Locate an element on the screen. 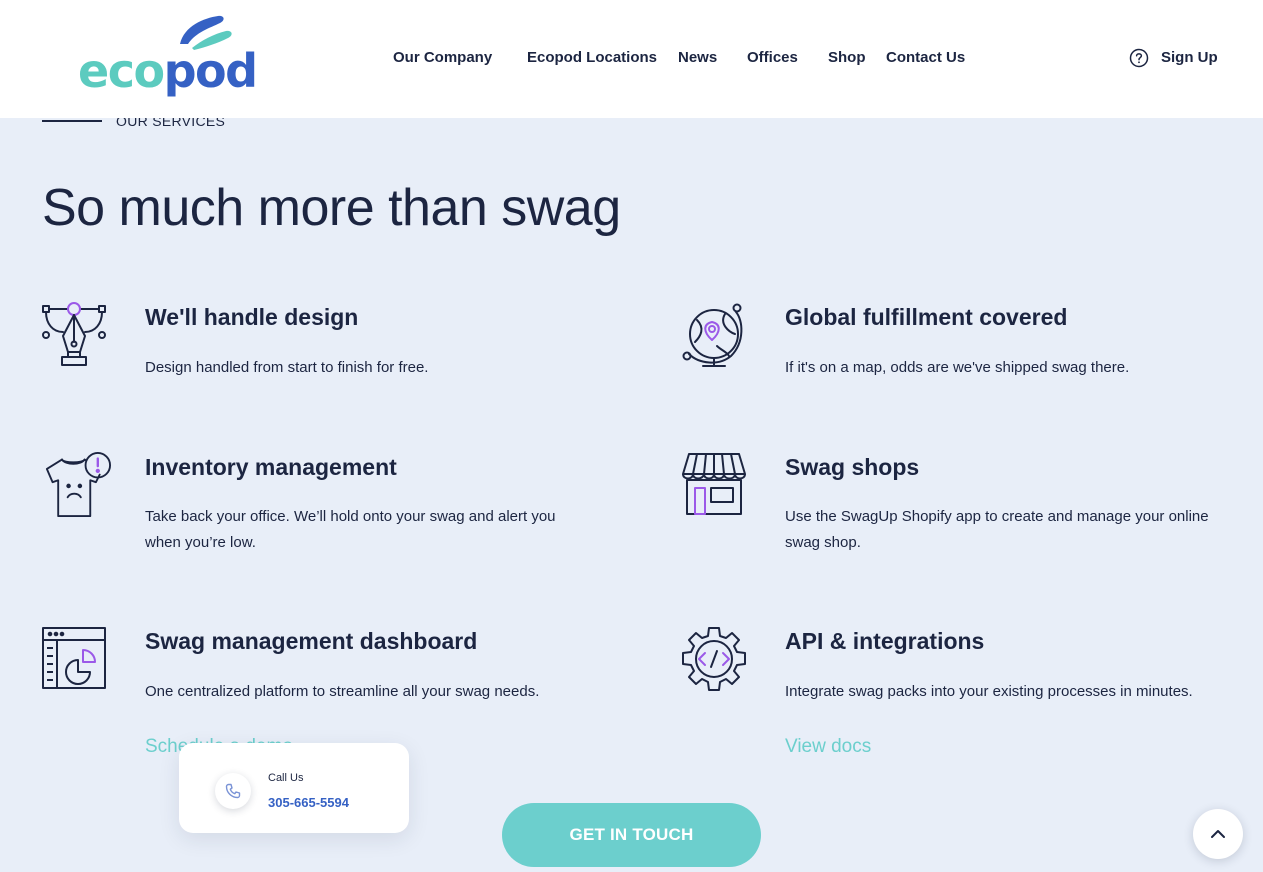 The image size is (1263, 872). call-us-card: Call Us 305-665-5594 is located at coordinates (294, 788).